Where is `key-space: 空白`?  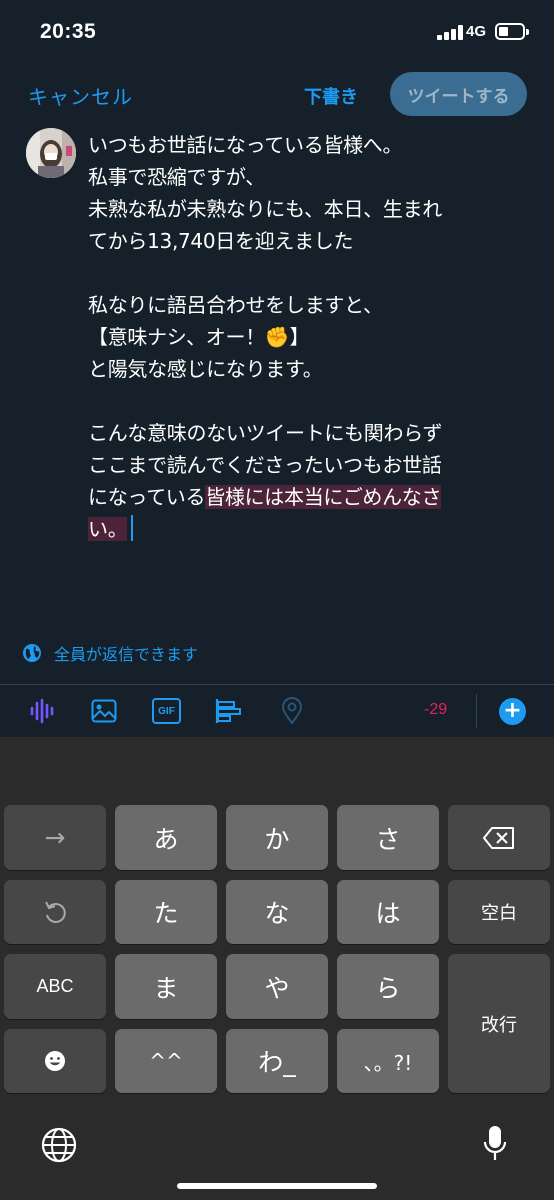 key-space: 空白 is located at coordinates (499, 912).